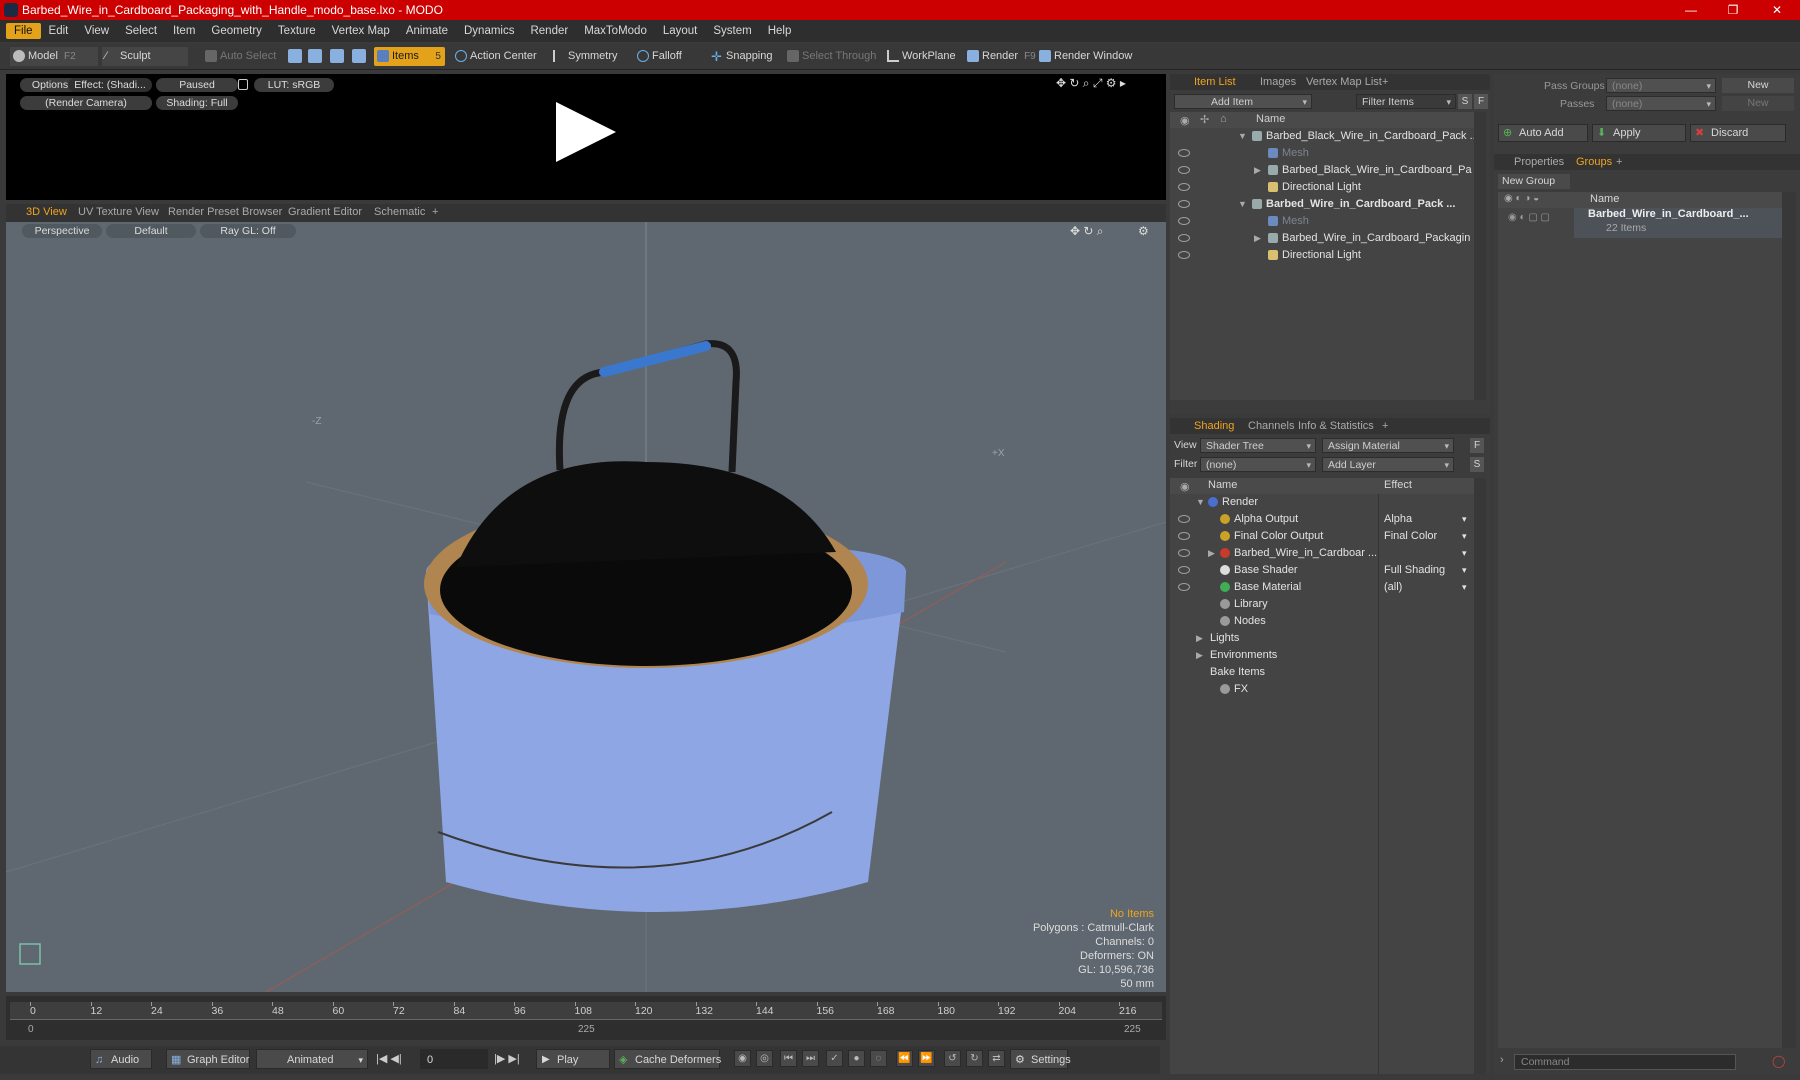  What do you see at coordinates (1480, 256) in the screenshot?
I see `item-list-scrollbar` at bounding box center [1480, 256].